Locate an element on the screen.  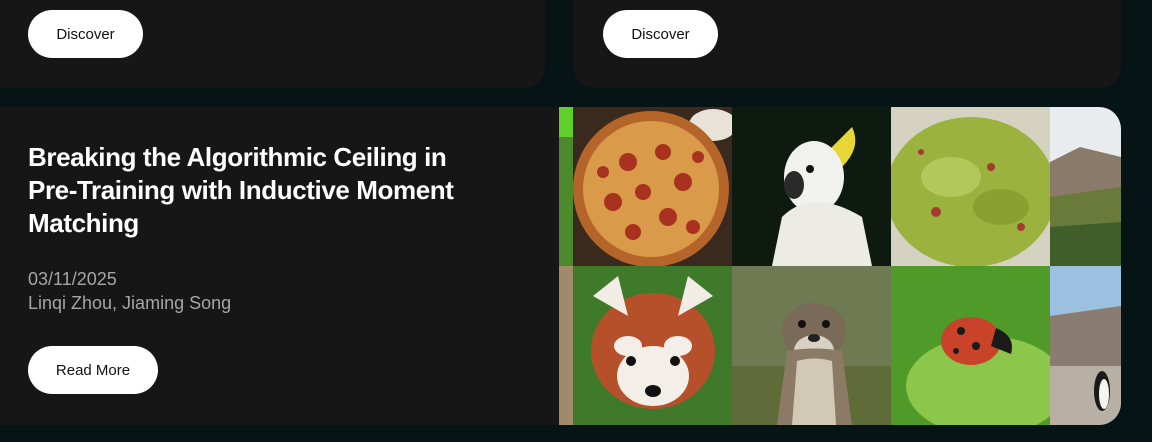
top-left-card: Discover is located at coordinates (272, 44).